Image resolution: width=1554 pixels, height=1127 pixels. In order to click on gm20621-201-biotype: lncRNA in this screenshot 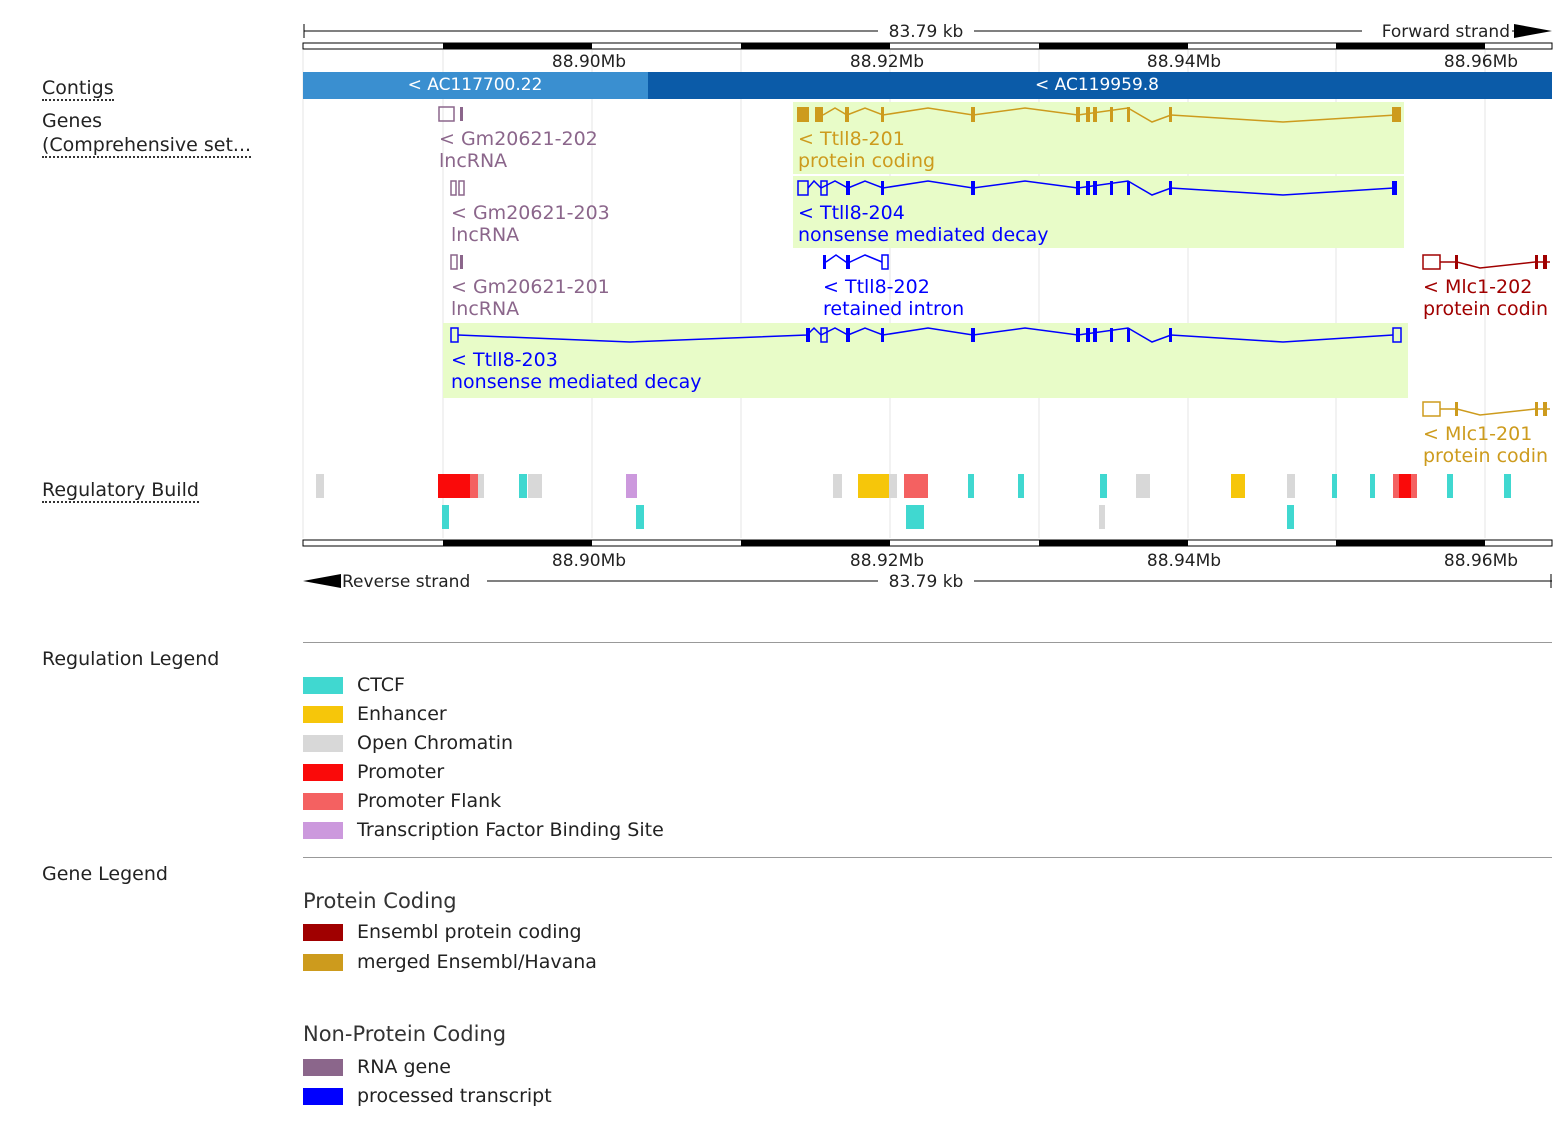, I will do `click(485, 309)`.